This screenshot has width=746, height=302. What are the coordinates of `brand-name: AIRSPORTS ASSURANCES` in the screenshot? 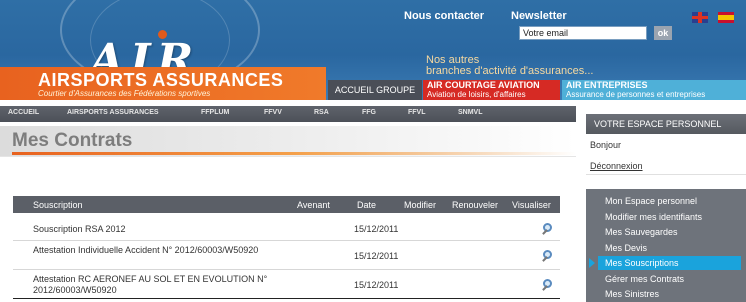 It's located at (160, 80).